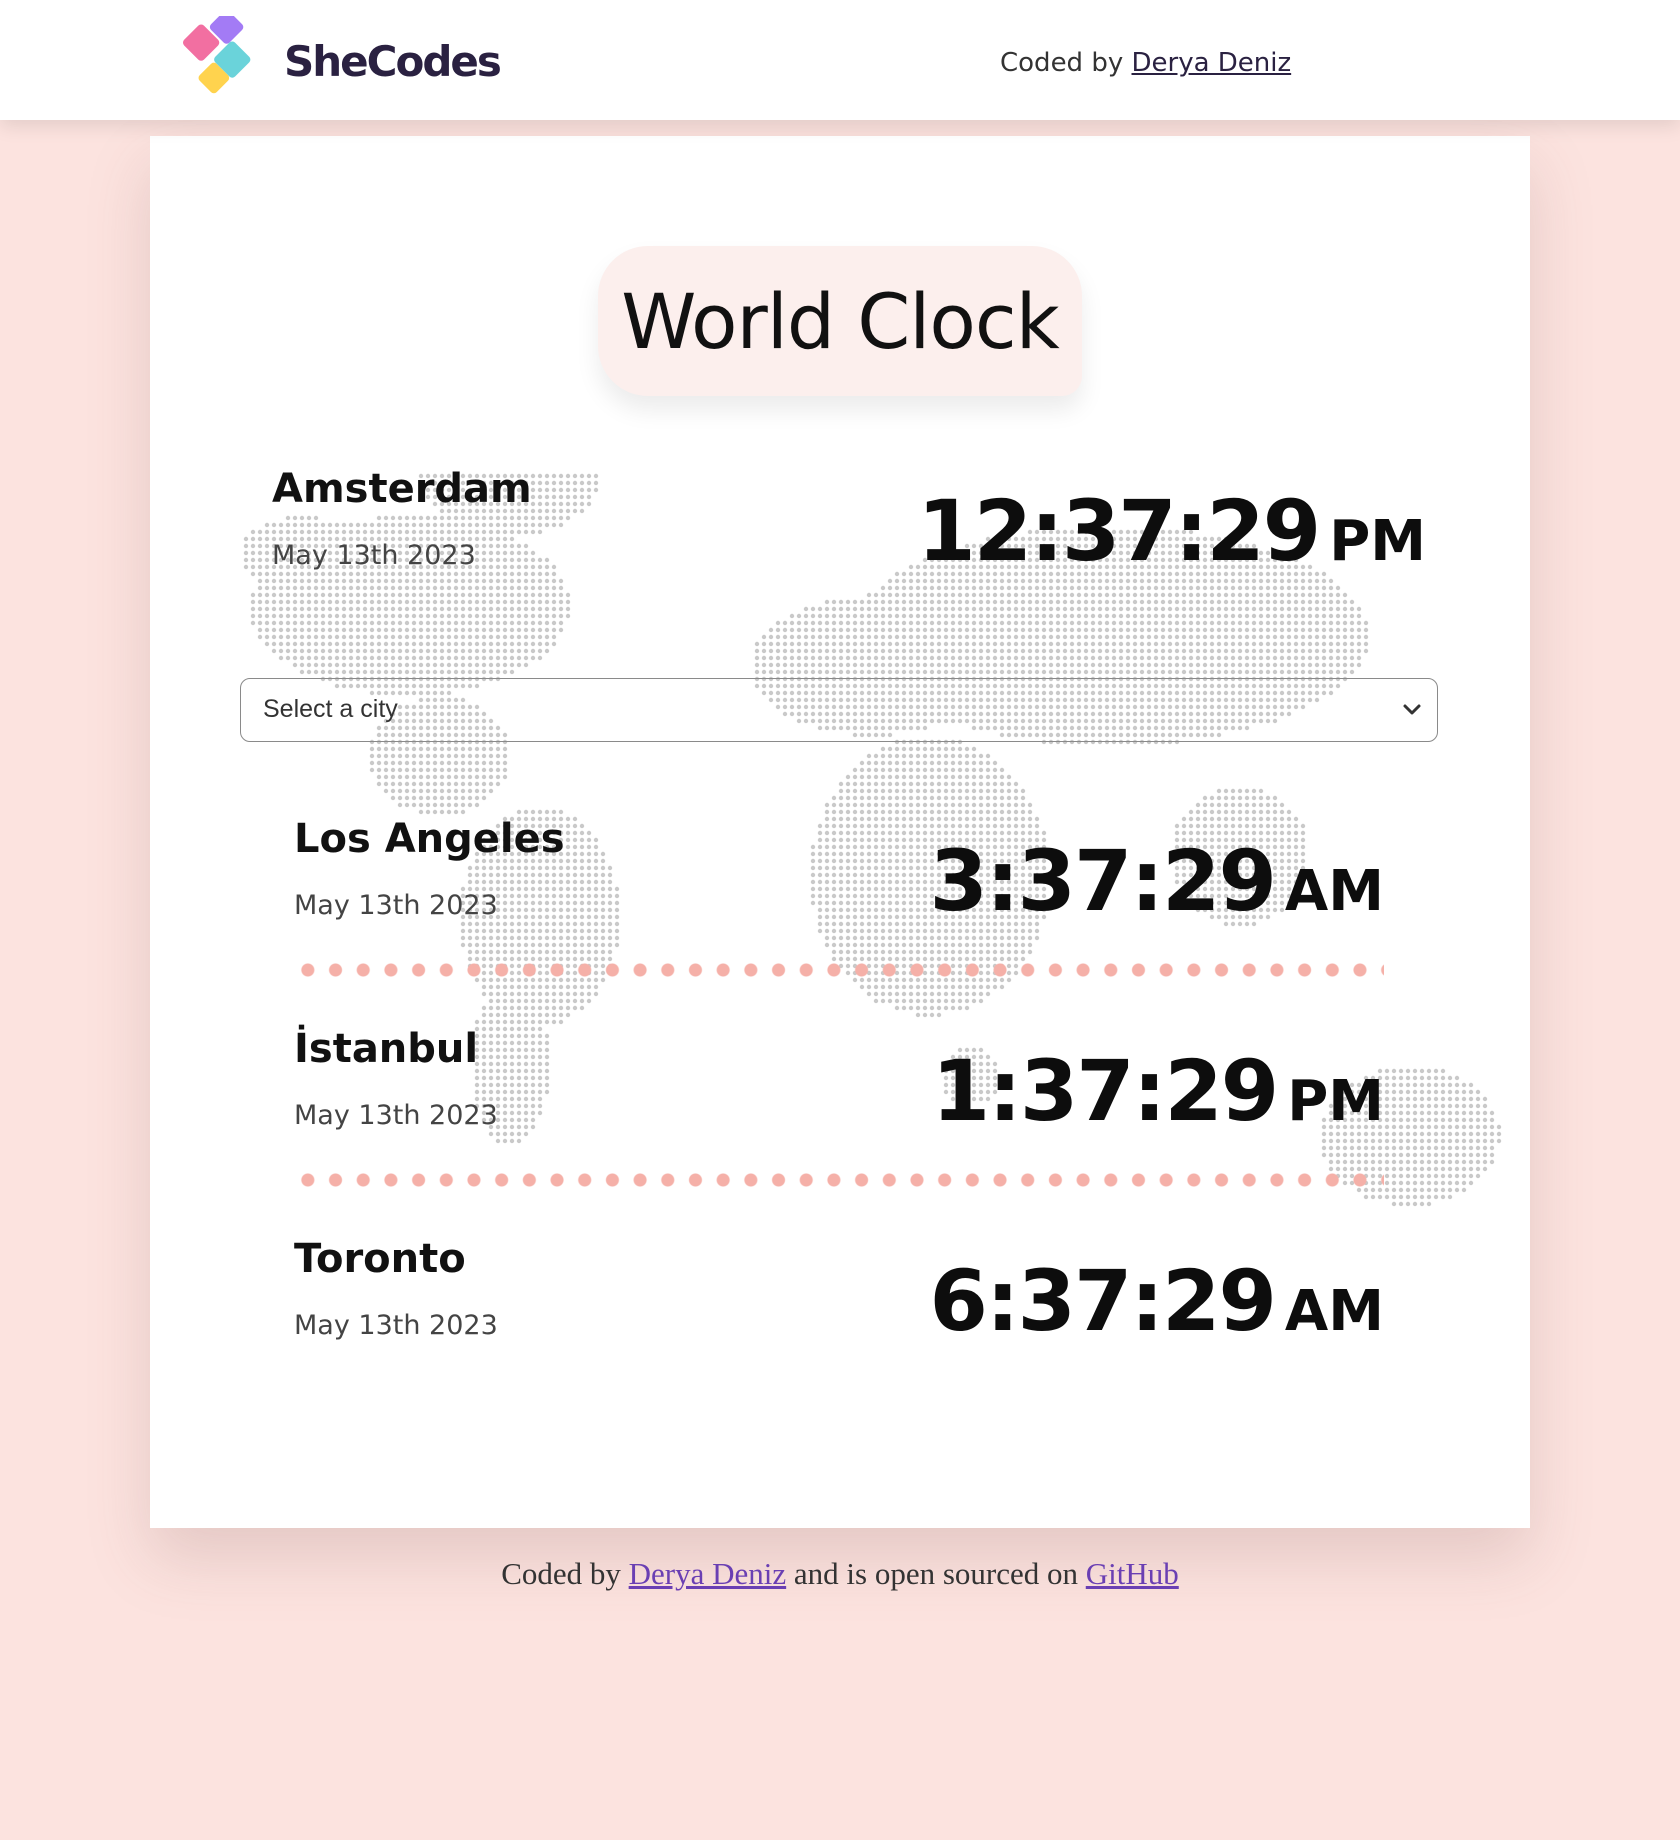  What do you see at coordinates (561, 1573) in the screenshot?
I see `footer-prefix: Coded by` at bounding box center [561, 1573].